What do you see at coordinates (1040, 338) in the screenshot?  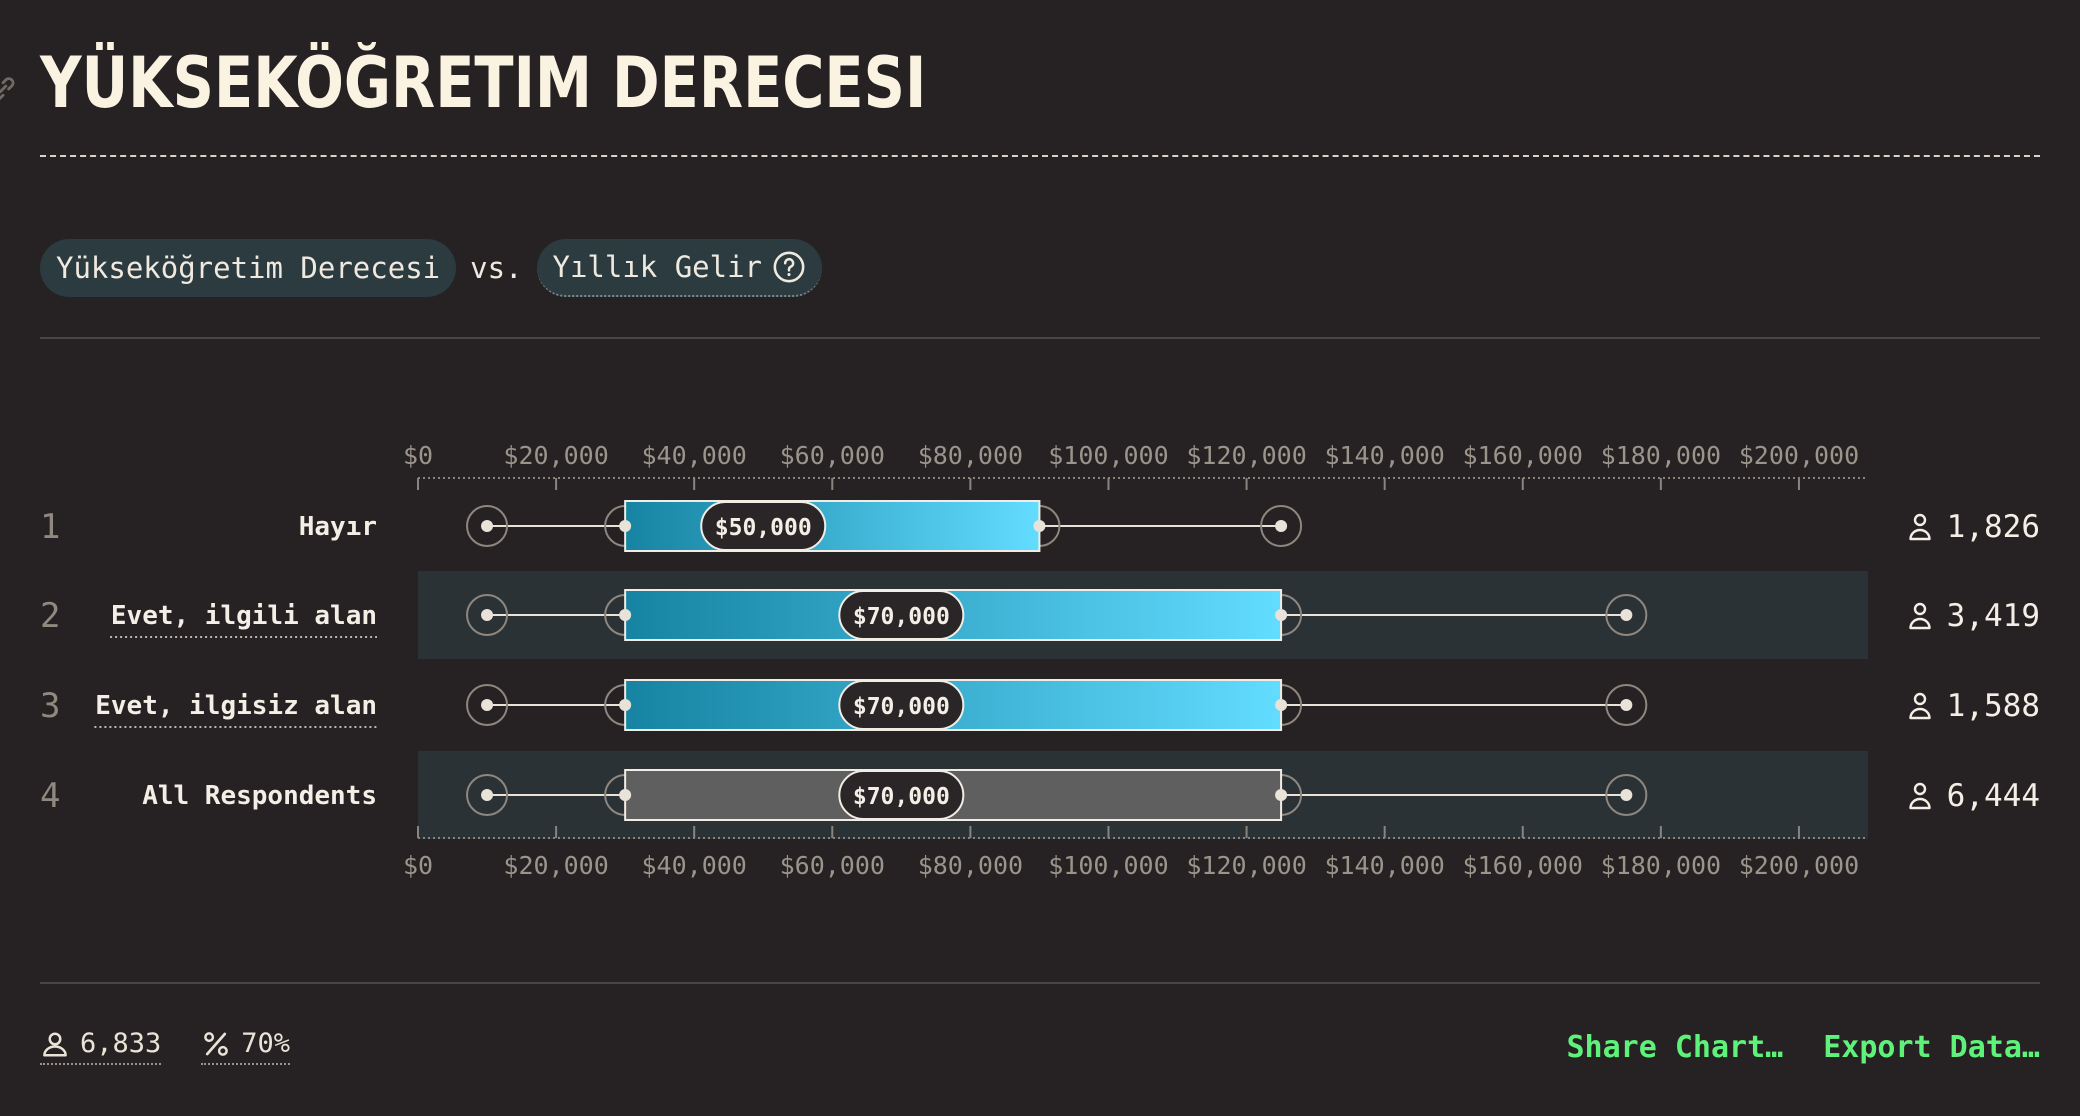 I see `filter-divider` at bounding box center [1040, 338].